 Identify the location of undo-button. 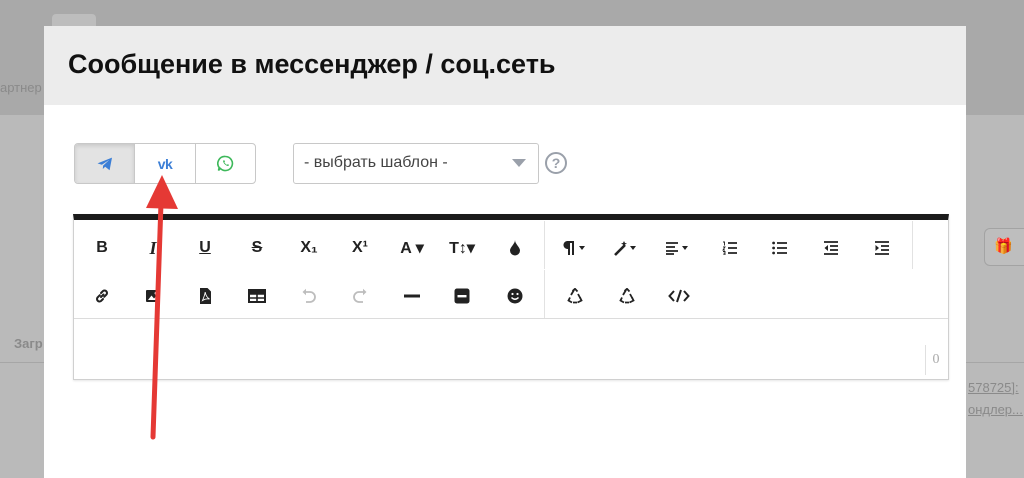
(309, 296).